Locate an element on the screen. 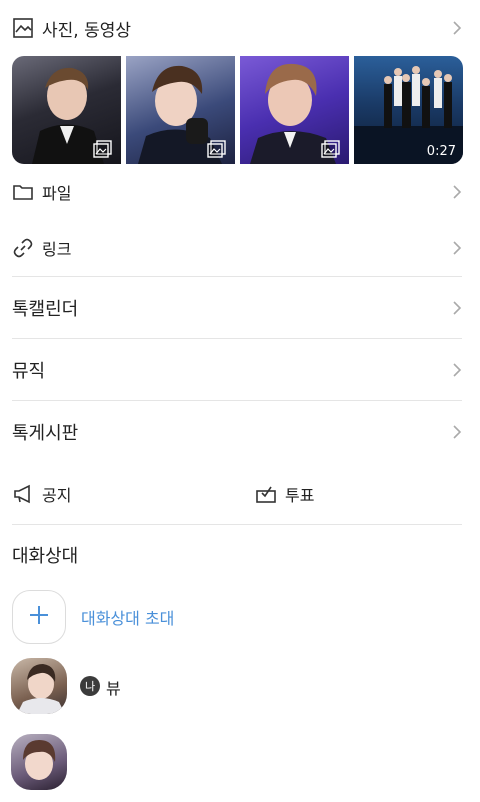 This screenshot has height=802, width=480. invite-button is located at coordinates (39, 617).